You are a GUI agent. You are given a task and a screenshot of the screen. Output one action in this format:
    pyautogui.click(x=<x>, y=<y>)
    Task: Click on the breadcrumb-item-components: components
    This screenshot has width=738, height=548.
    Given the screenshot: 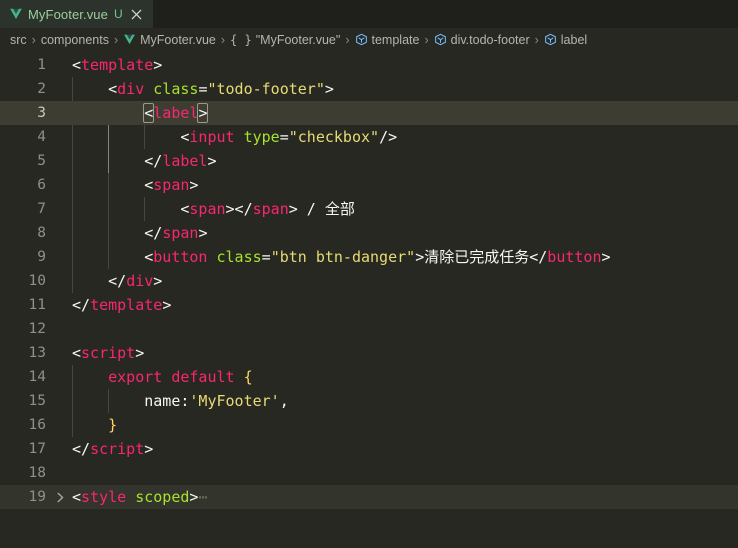 What is the action you would take?
    pyautogui.click(x=75, y=40)
    